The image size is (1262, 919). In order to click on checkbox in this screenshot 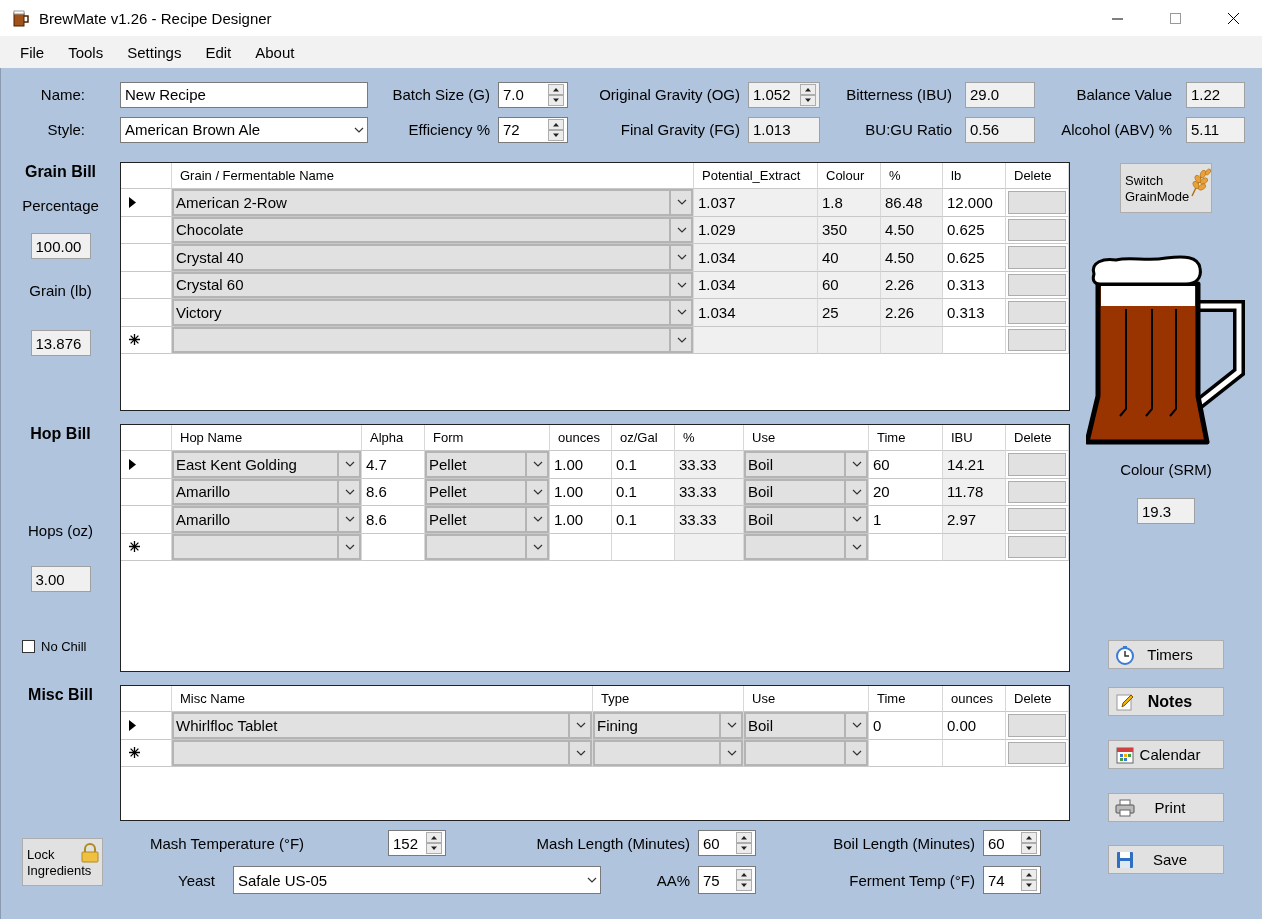, I will do `click(28, 646)`.